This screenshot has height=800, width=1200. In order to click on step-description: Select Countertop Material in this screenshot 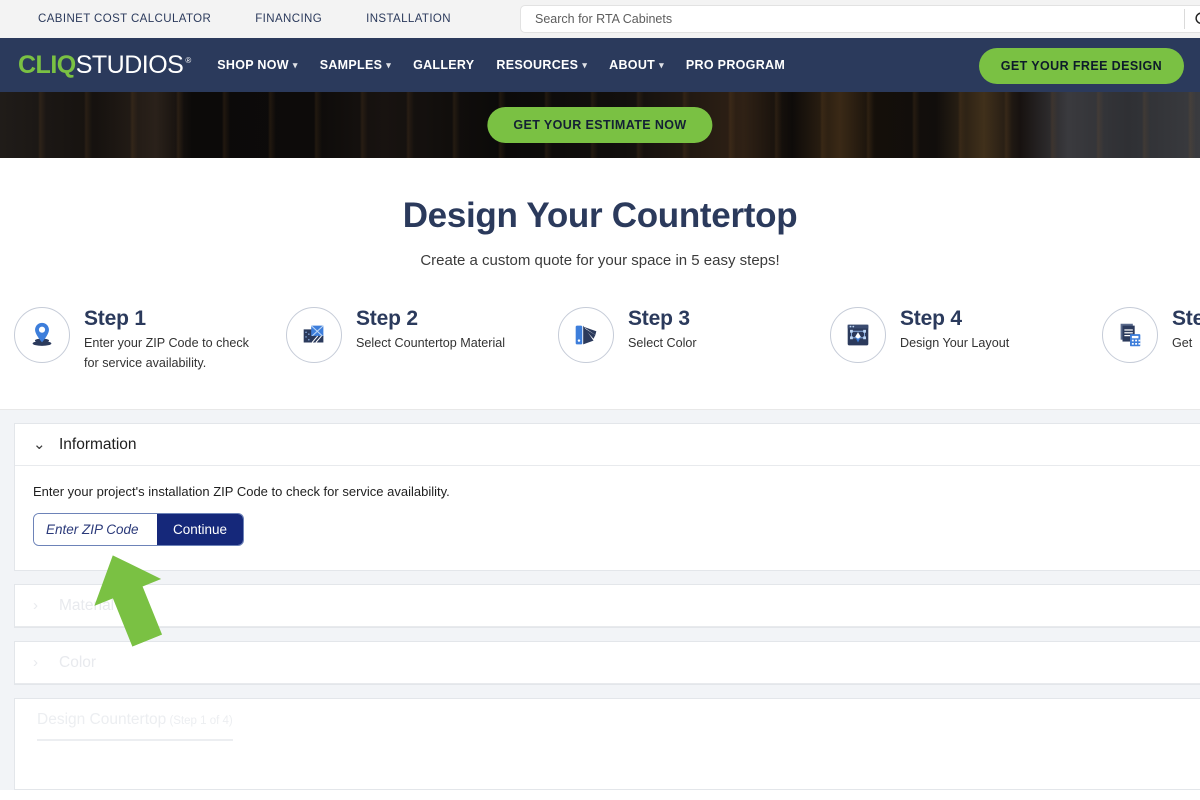, I will do `click(431, 343)`.